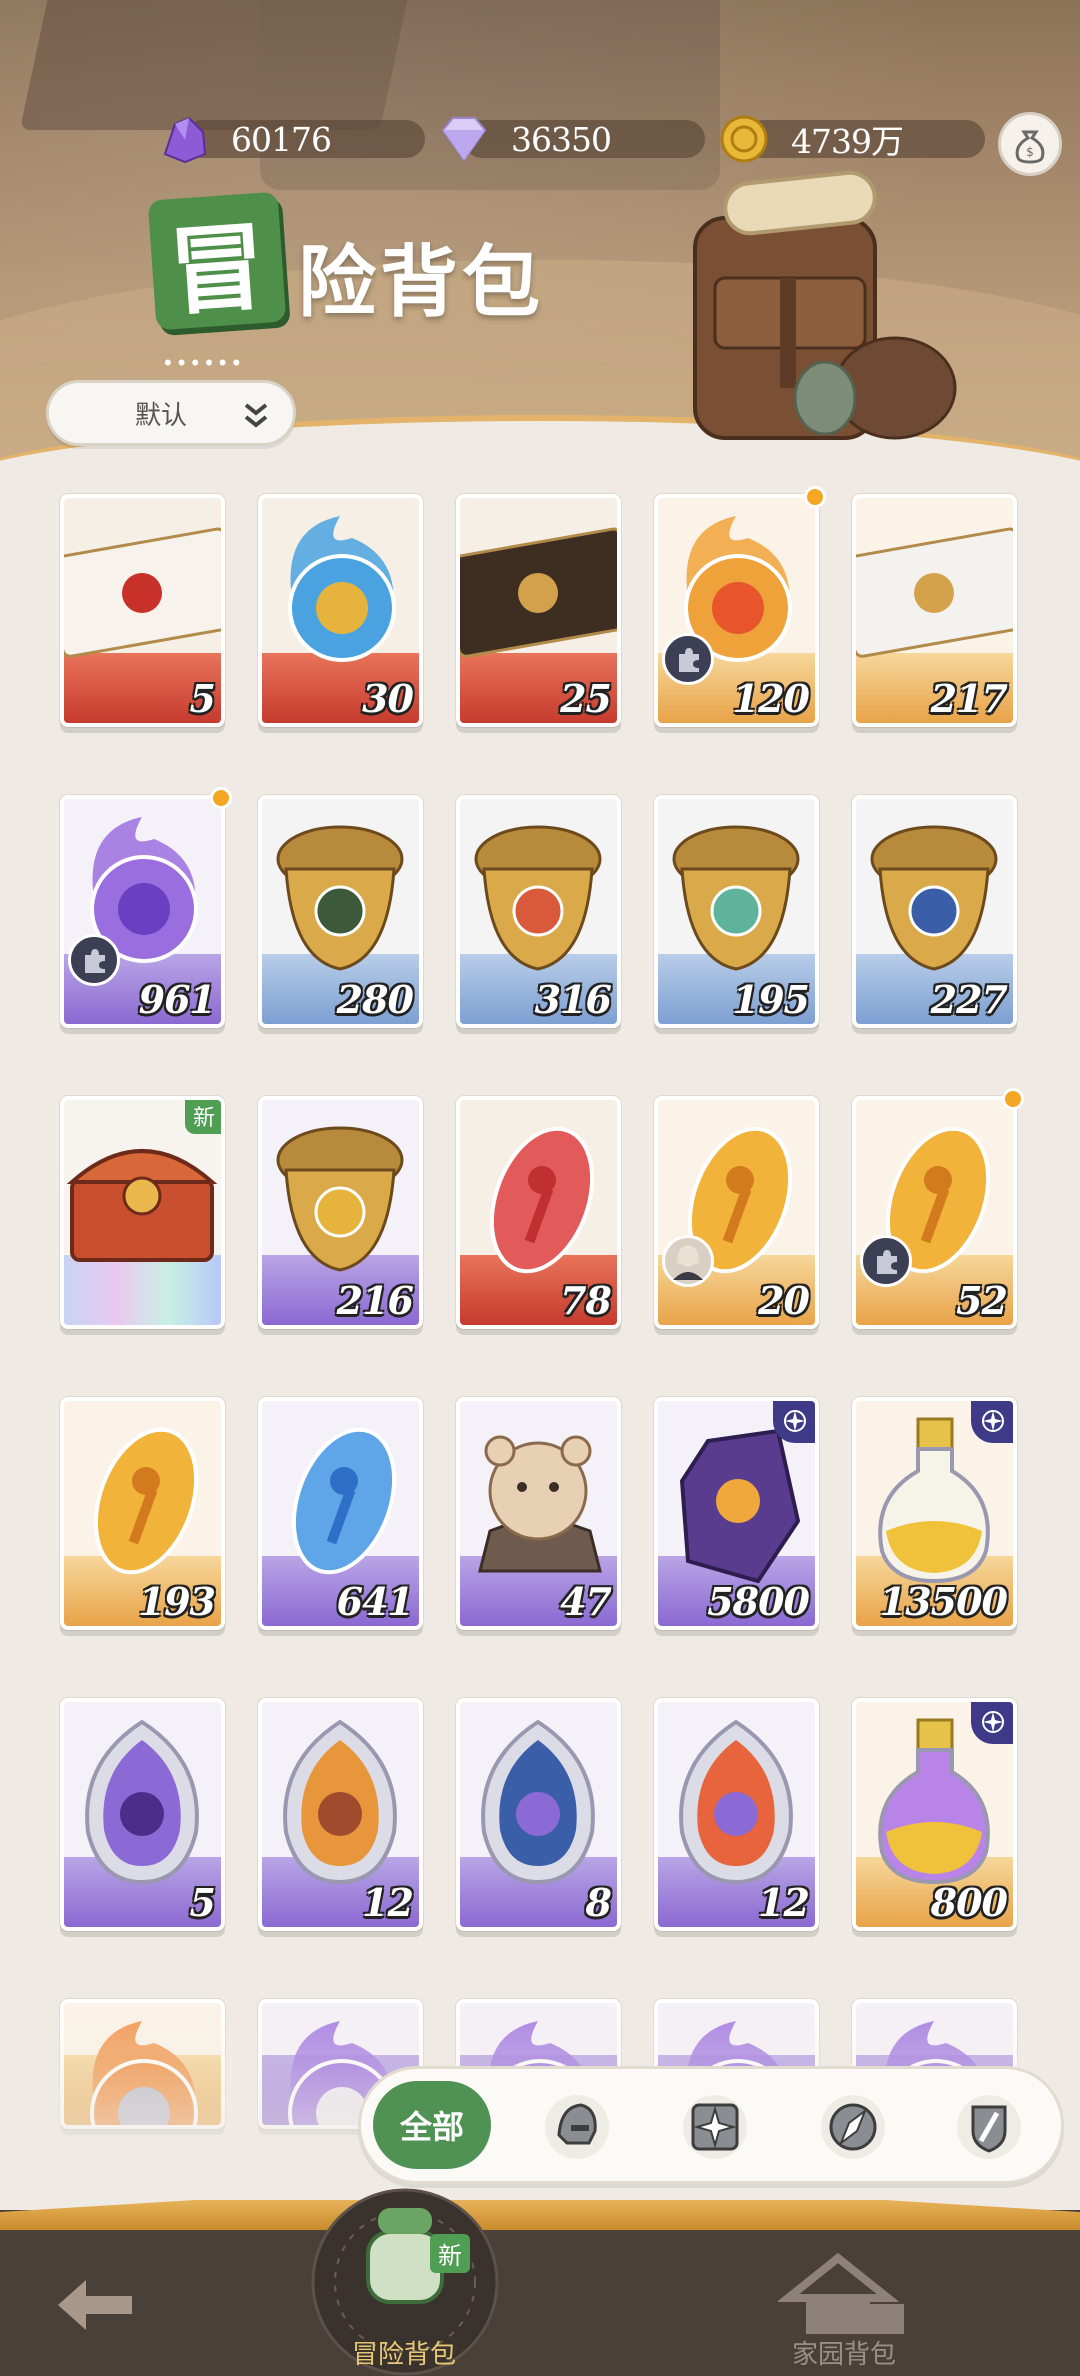 This screenshot has width=1080, height=2376. I want to click on currency-value: 4739万, so click(847, 141).